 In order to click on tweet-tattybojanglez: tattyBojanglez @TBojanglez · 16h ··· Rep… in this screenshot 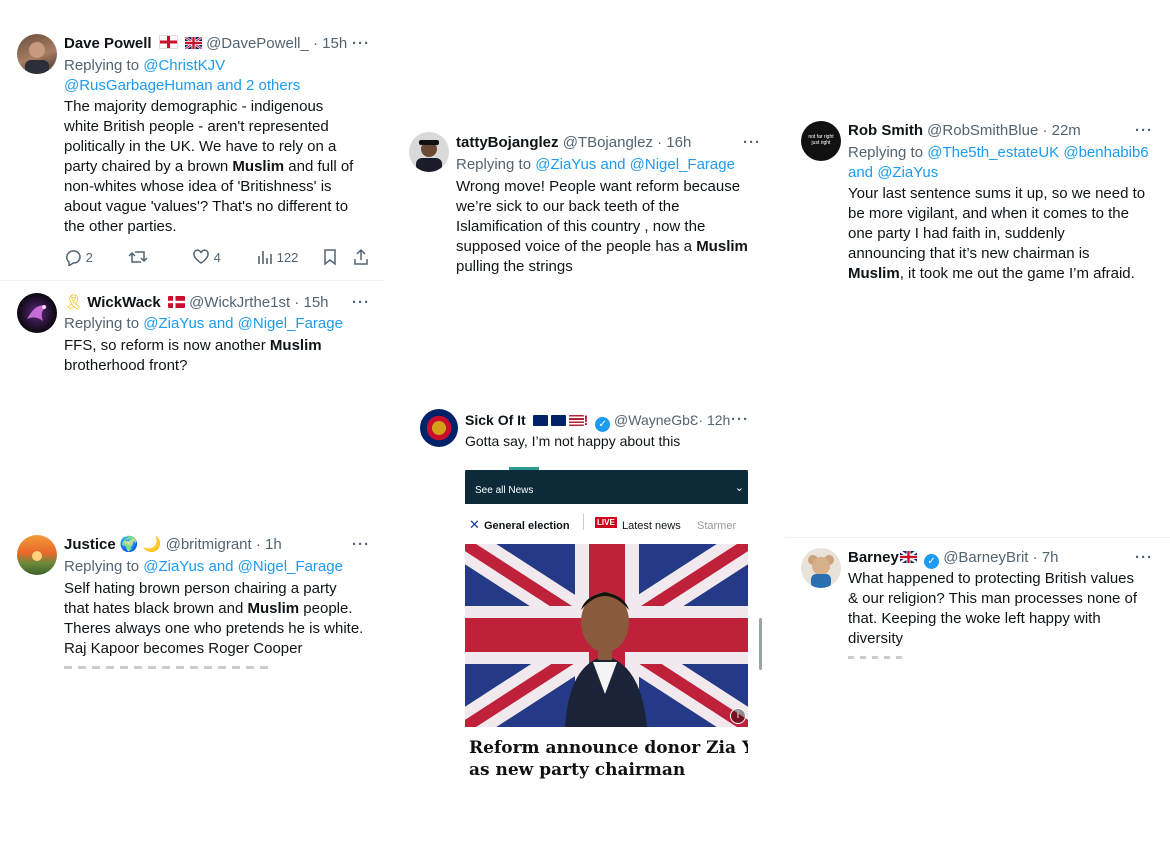, I will do `click(585, 200)`.